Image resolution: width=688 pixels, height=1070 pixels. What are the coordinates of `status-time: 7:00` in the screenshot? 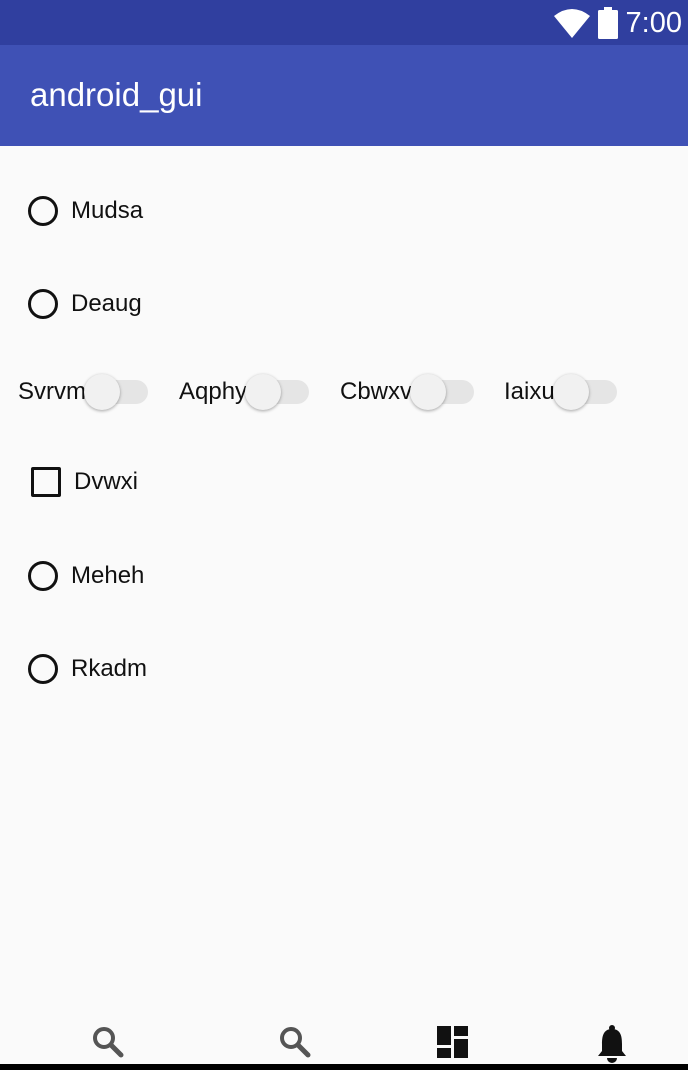 It's located at (653, 23).